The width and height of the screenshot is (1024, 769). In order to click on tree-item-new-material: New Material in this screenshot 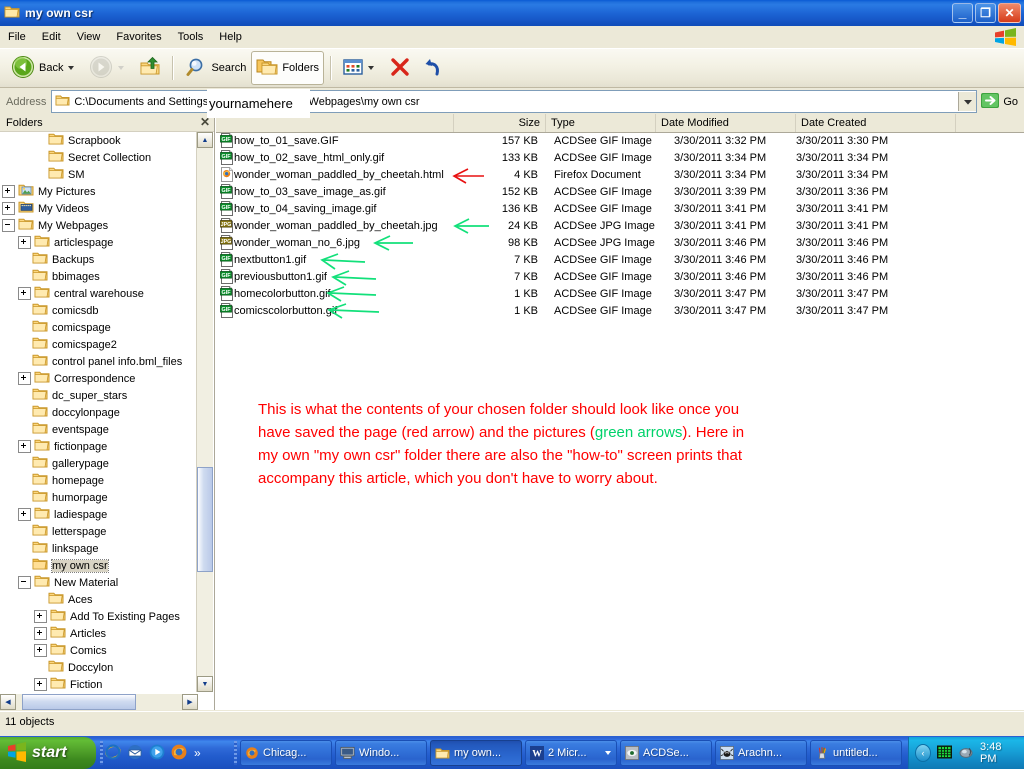, I will do `click(99, 582)`.